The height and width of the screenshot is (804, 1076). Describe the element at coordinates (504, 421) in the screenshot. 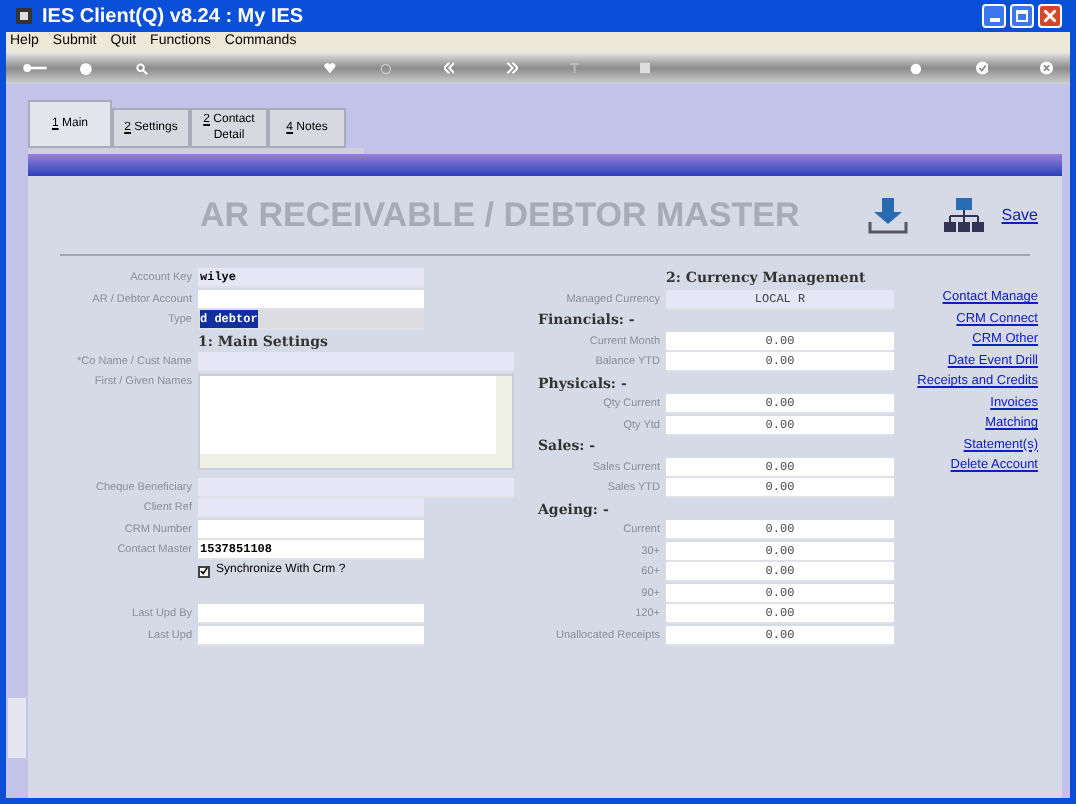

I see `vertical-scrollbar` at that location.